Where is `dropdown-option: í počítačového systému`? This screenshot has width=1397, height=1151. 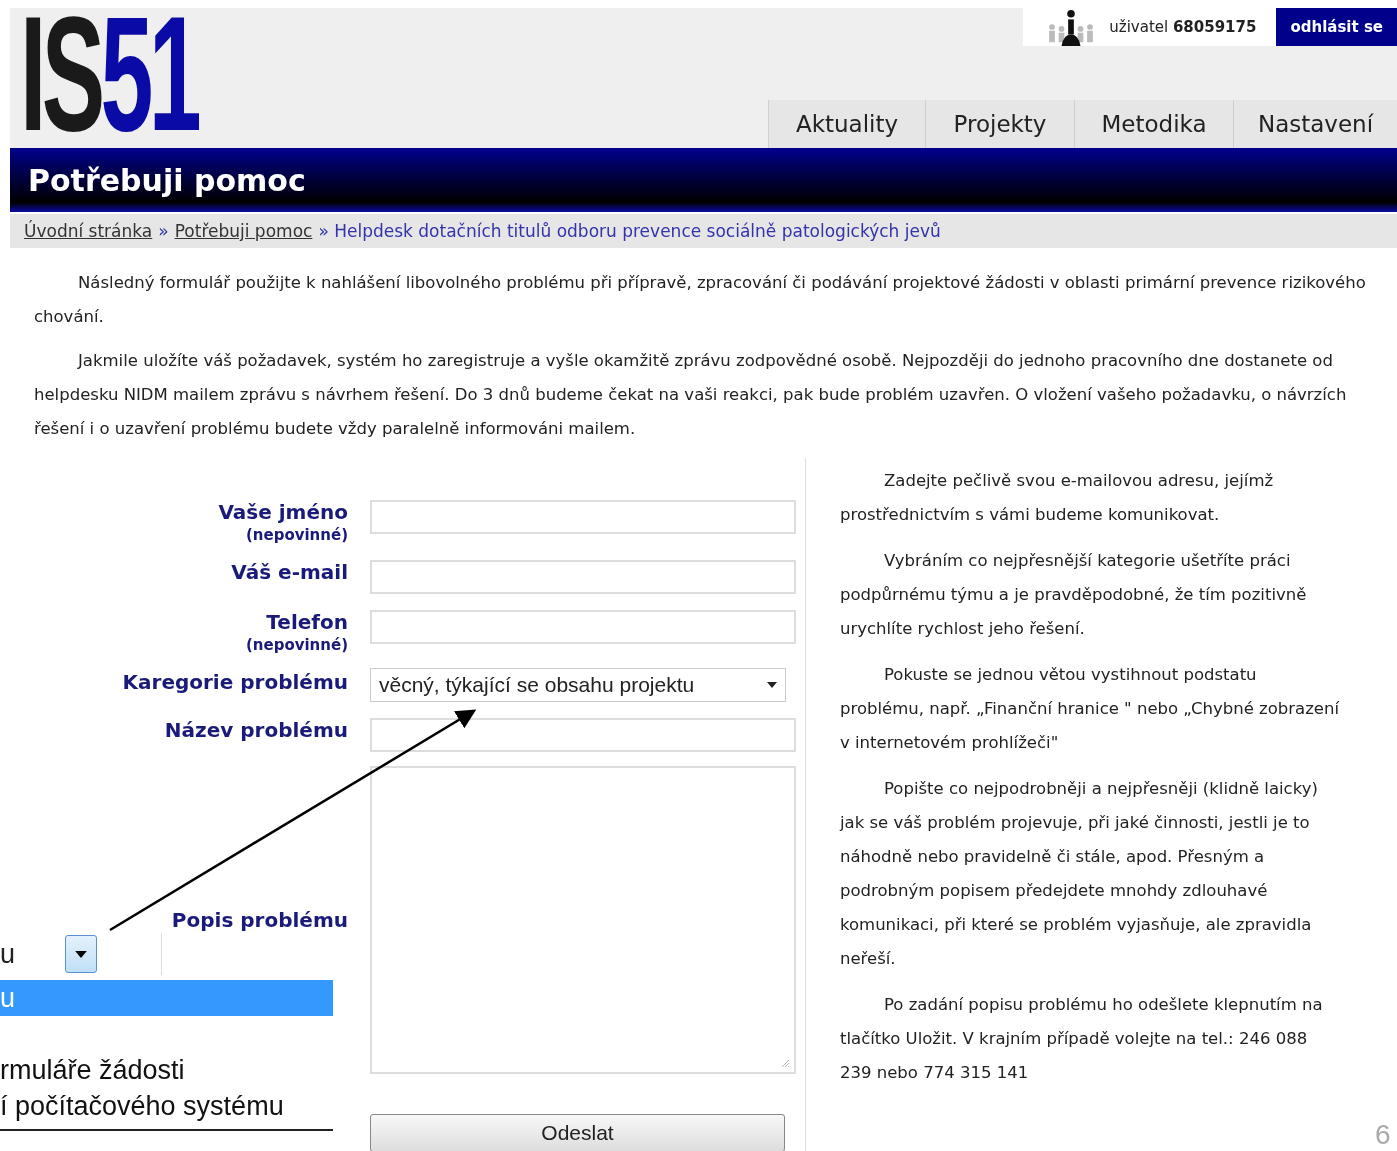
dropdown-option: í počítačového systému is located at coordinates (166, 1106).